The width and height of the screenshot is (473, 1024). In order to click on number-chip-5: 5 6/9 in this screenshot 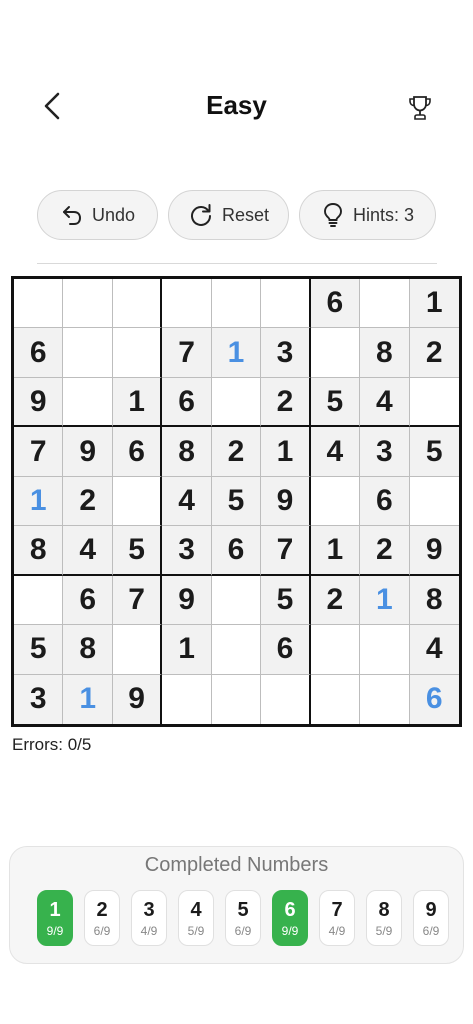, I will do `click(243, 918)`.